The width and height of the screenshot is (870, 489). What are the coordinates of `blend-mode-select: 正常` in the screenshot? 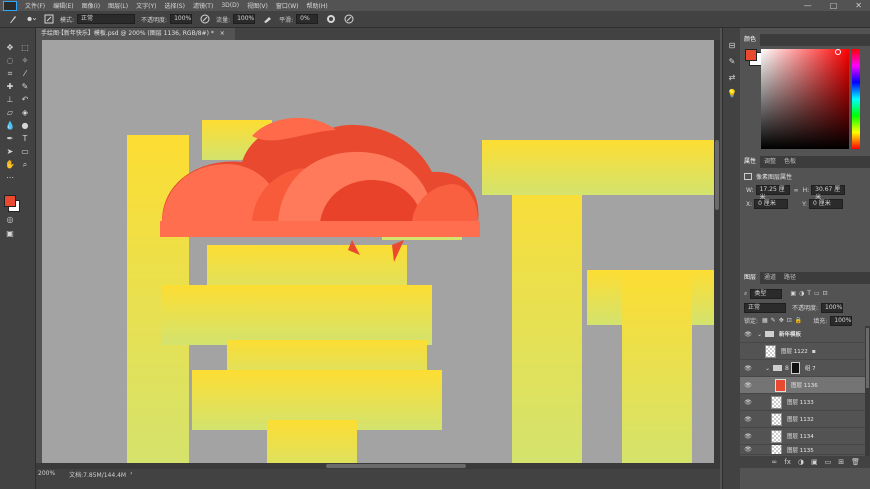 It's located at (765, 307).